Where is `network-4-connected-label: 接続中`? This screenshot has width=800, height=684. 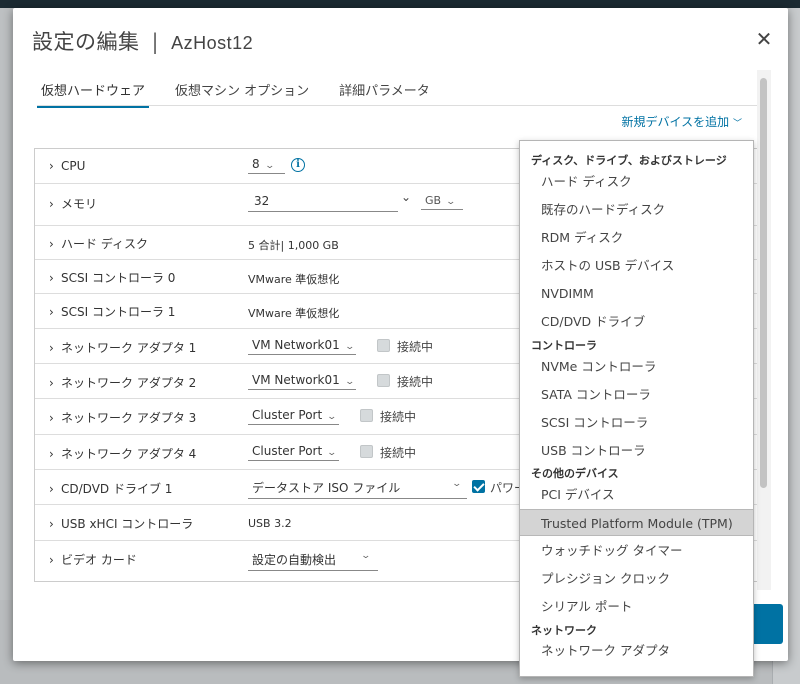
network-4-connected-label: 接続中 is located at coordinates (398, 453).